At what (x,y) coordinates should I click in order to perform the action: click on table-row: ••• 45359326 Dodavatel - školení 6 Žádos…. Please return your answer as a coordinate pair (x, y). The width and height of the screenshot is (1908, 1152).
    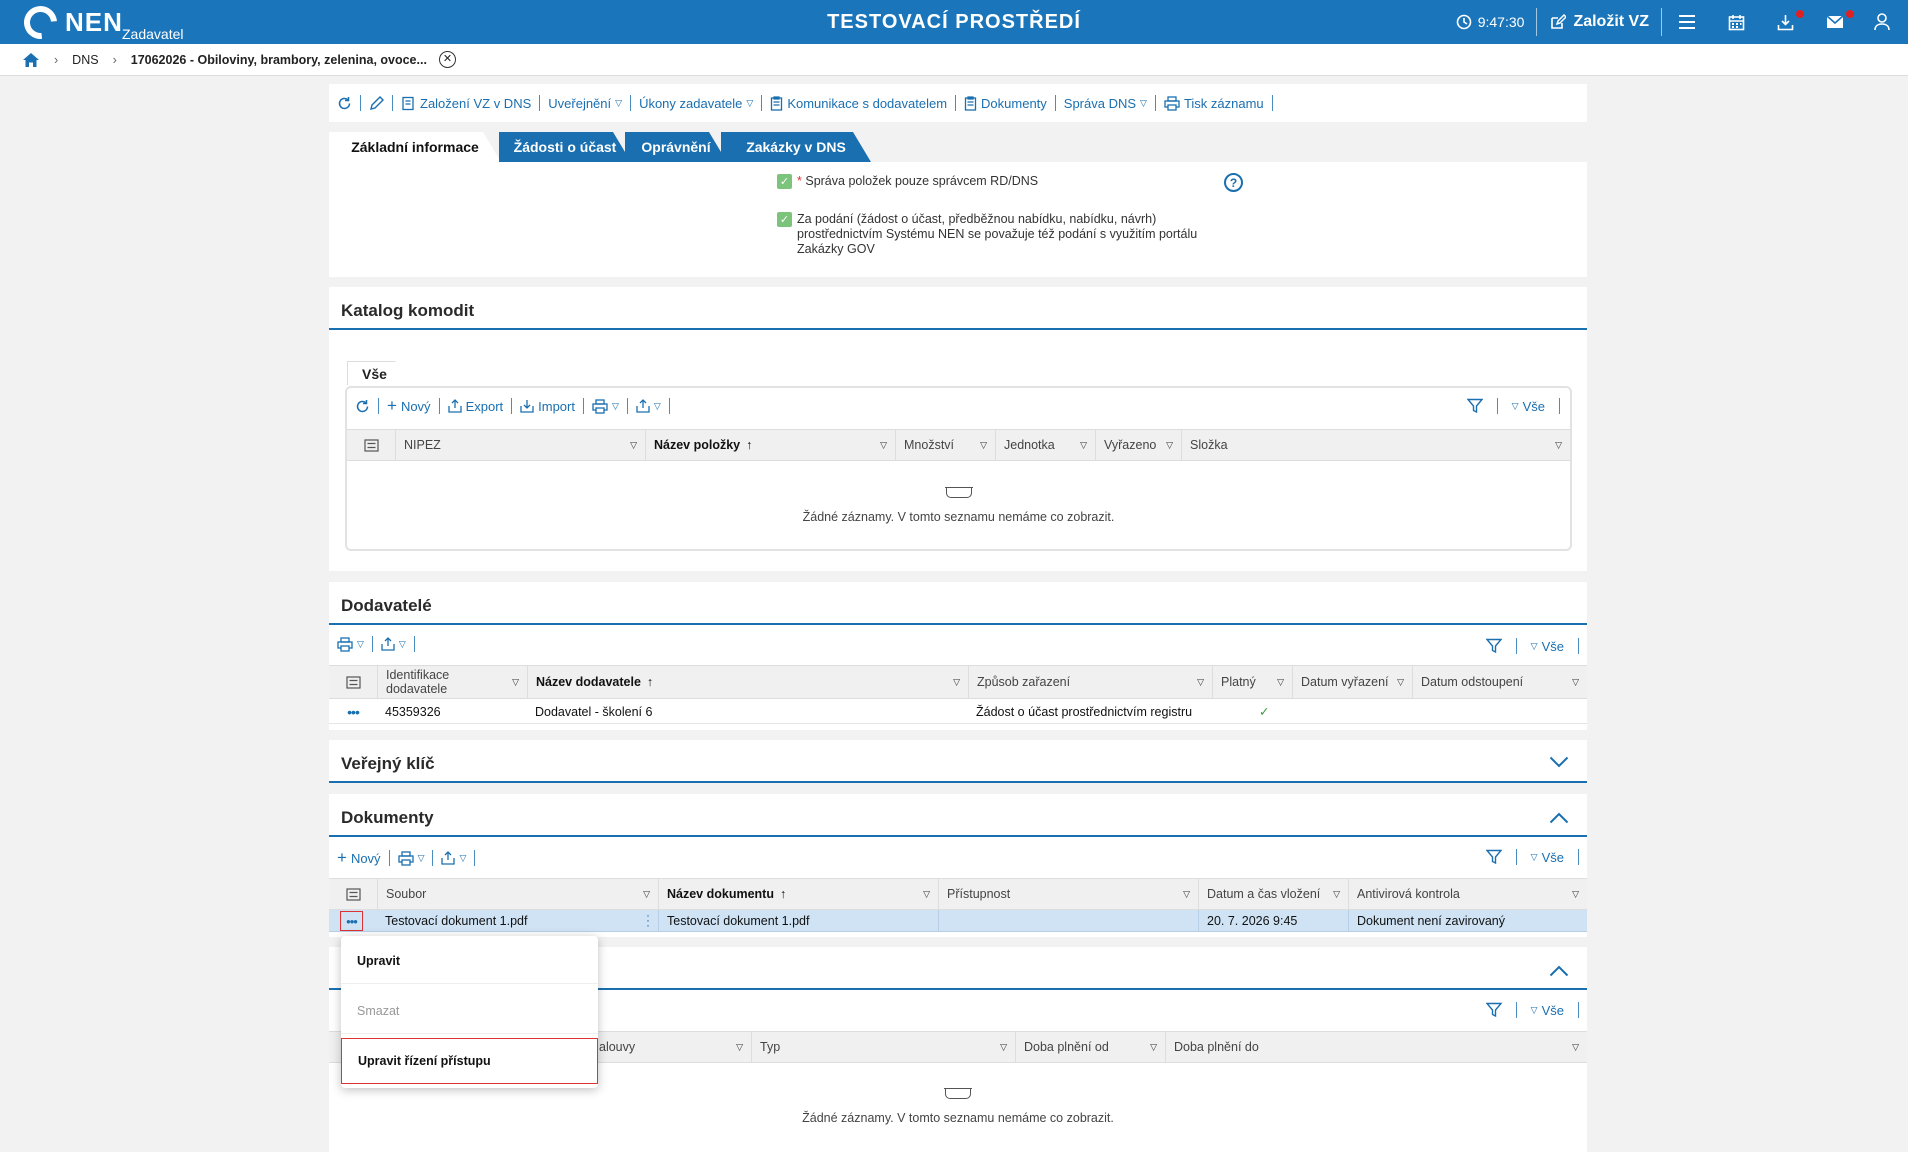
    Looking at the image, I should click on (958, 711).